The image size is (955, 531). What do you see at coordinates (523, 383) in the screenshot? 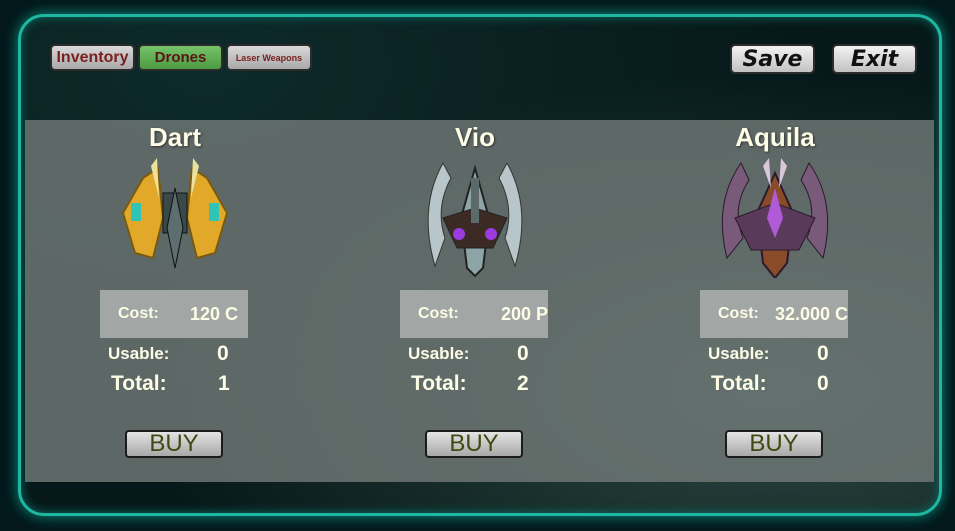
I see `total-value: 2` at bounding box center [523, 383].